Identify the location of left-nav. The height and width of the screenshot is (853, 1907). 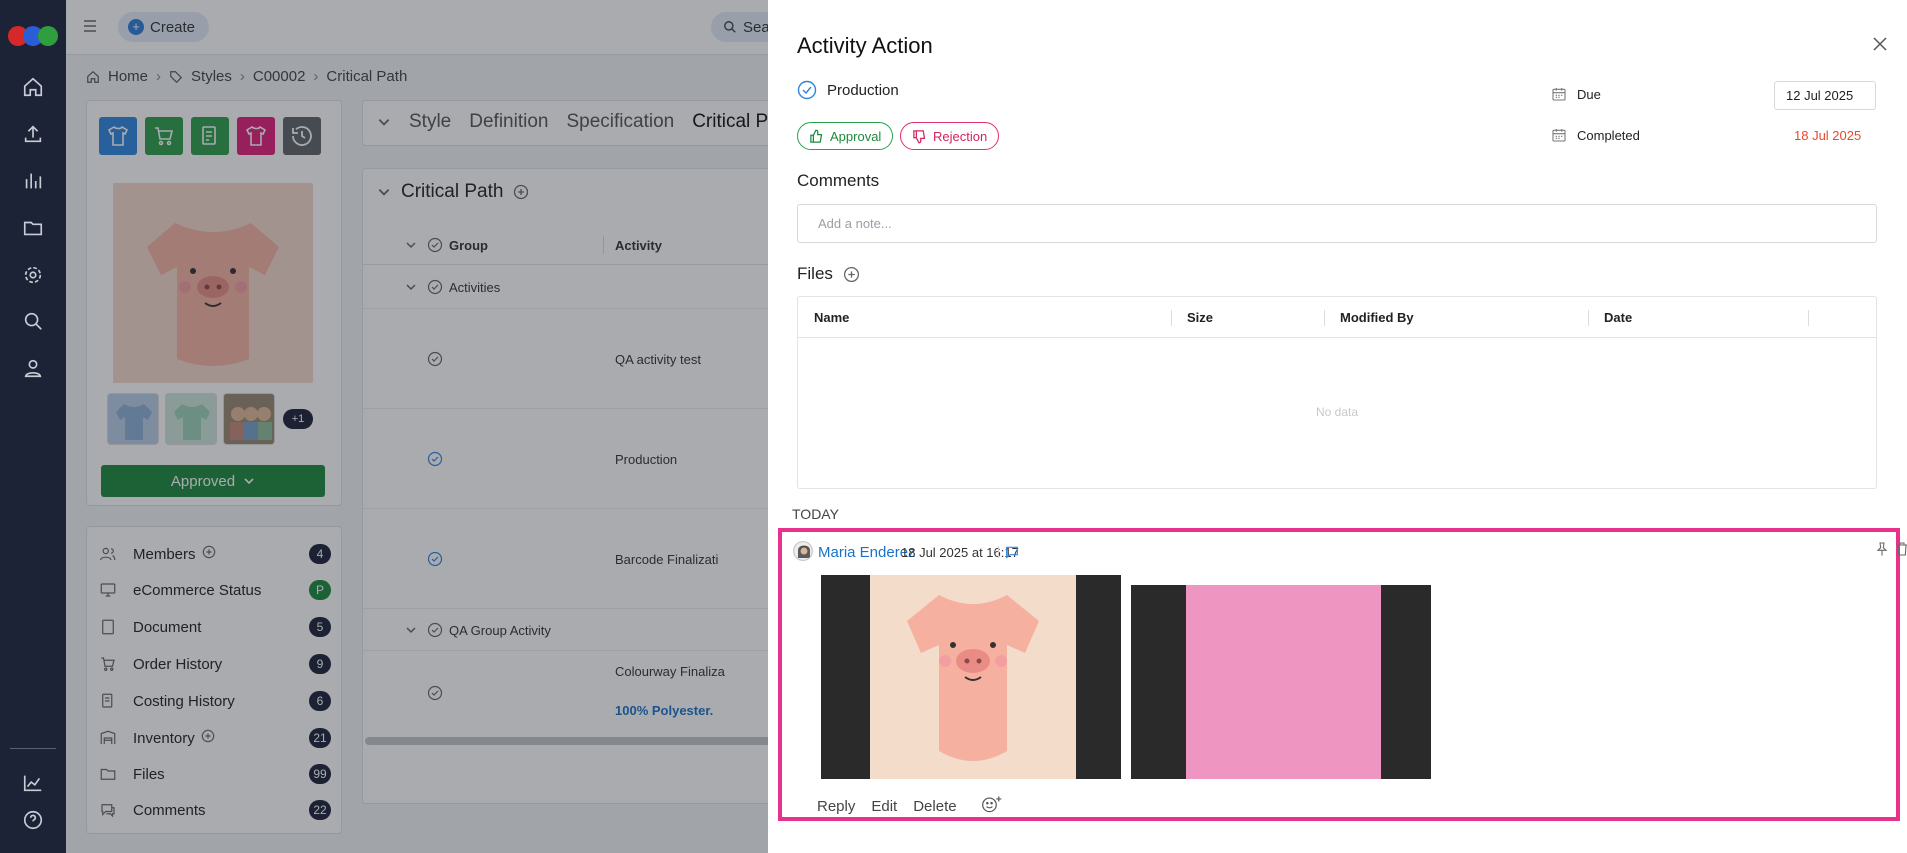
(33, 426).